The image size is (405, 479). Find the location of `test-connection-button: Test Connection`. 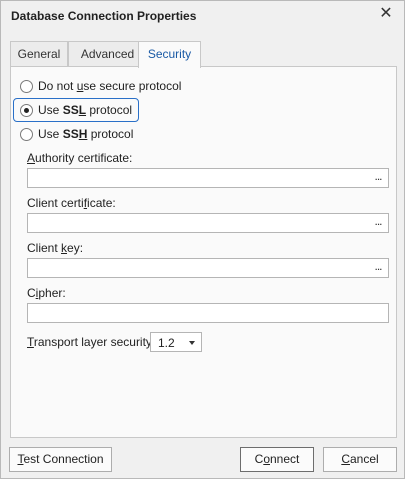

test-connection-button: Test Connection is located at coordinates (60, 459).